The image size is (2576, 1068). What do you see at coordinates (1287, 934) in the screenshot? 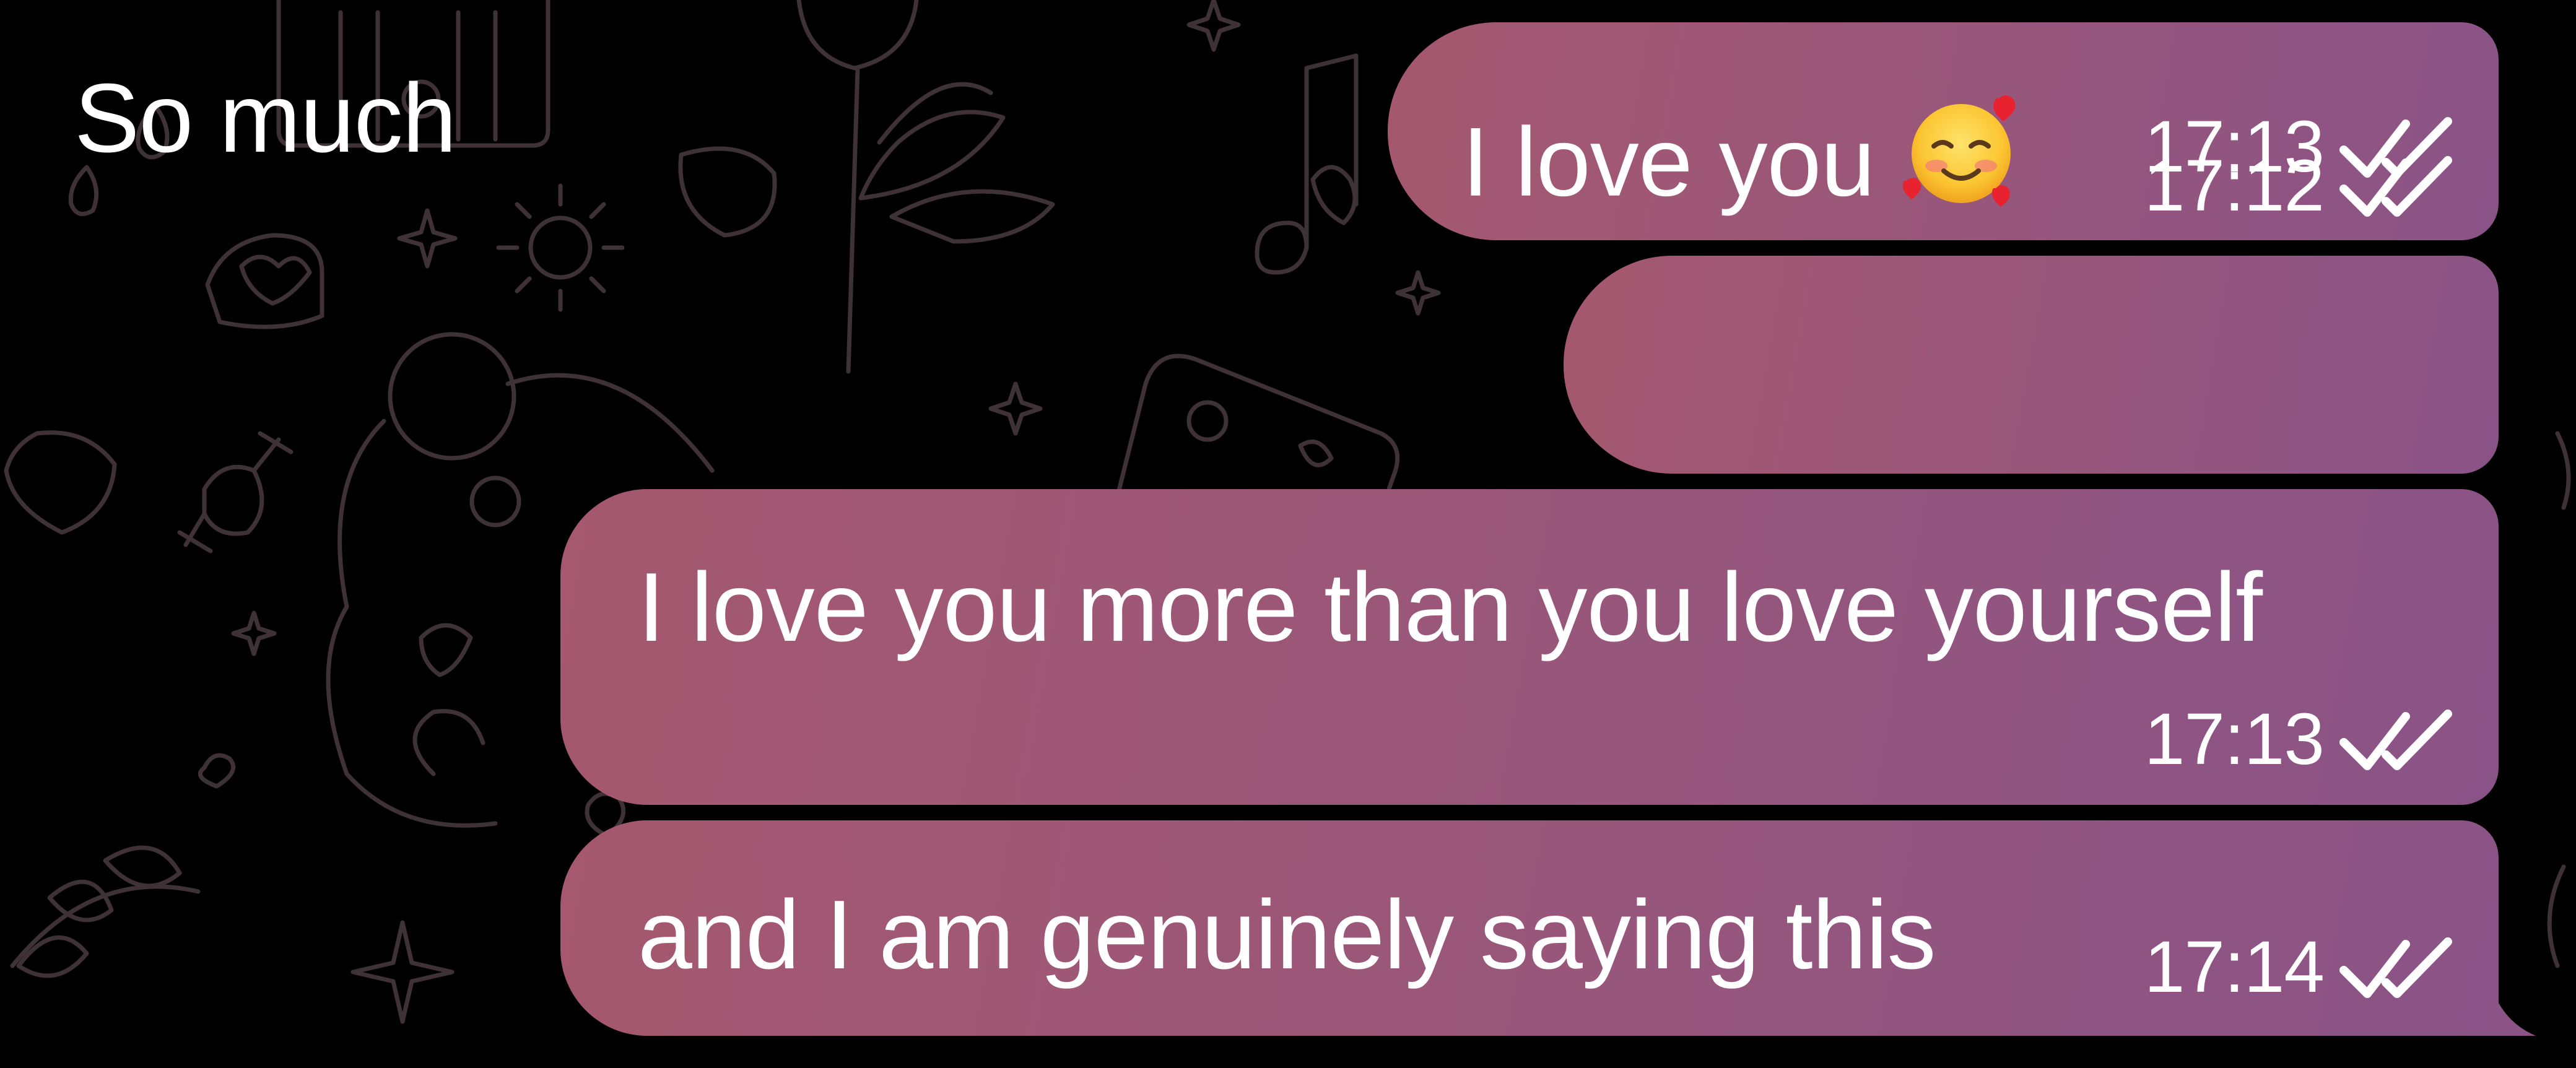
I see `message-text: and I am genuinely saying this` at bounding box center [1287, 934].